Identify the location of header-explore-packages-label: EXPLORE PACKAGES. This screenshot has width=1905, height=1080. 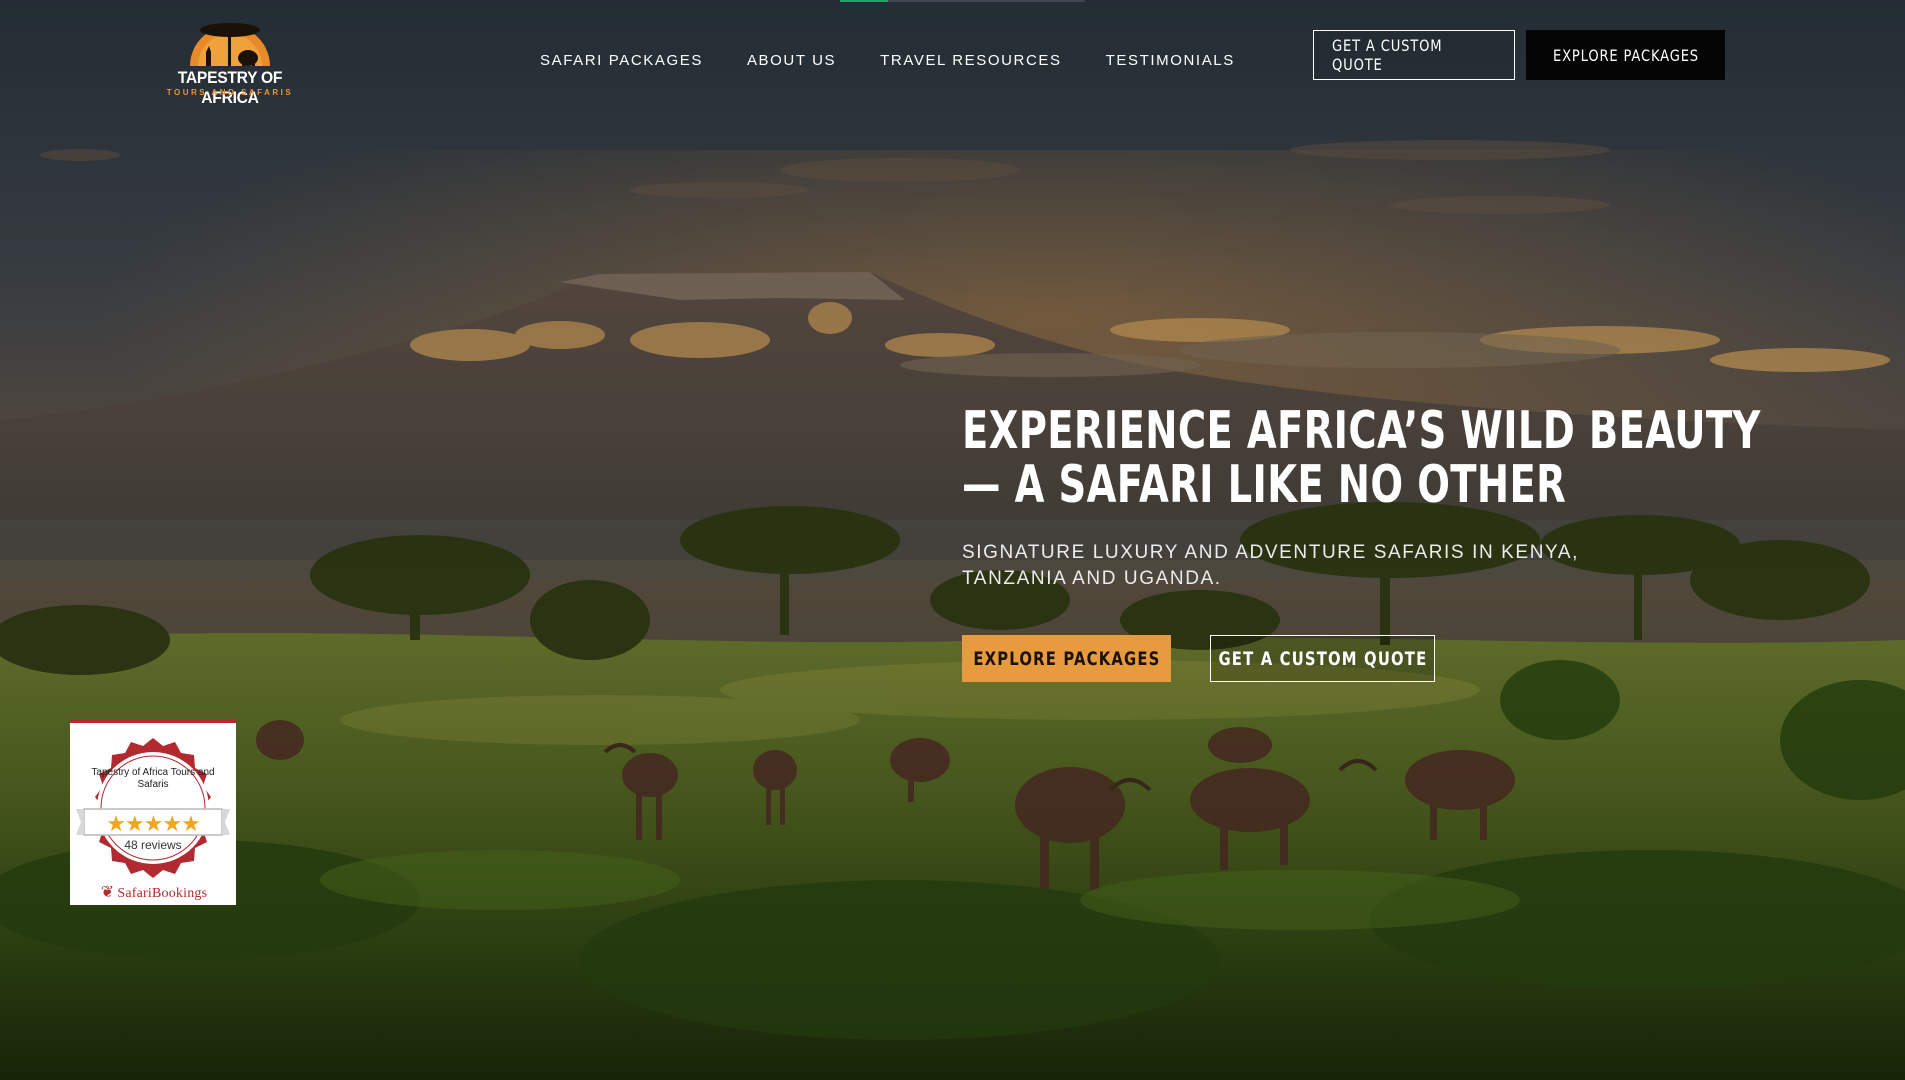
(1625, 55).